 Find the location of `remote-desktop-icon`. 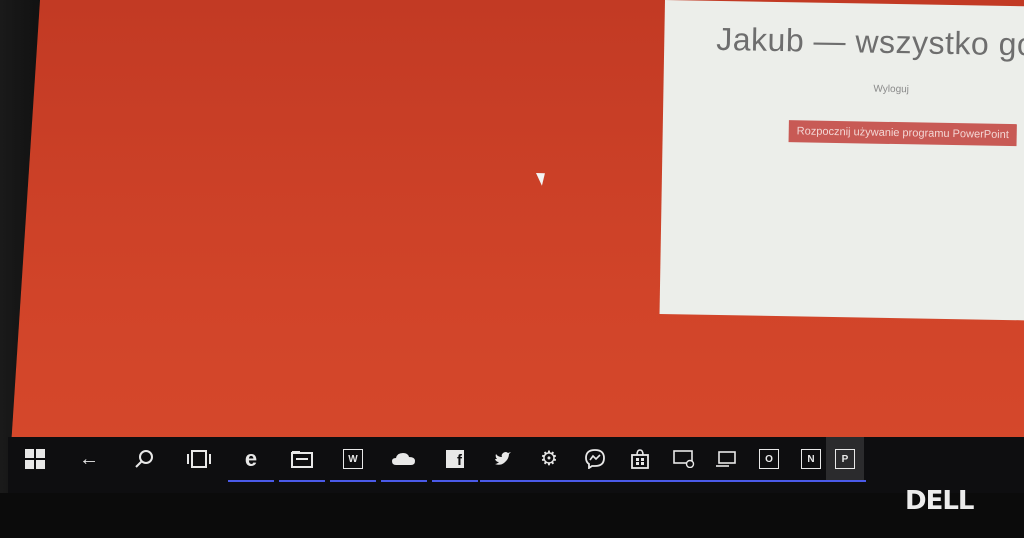

remote-desktop-icon is located at coordinates (684, 459).